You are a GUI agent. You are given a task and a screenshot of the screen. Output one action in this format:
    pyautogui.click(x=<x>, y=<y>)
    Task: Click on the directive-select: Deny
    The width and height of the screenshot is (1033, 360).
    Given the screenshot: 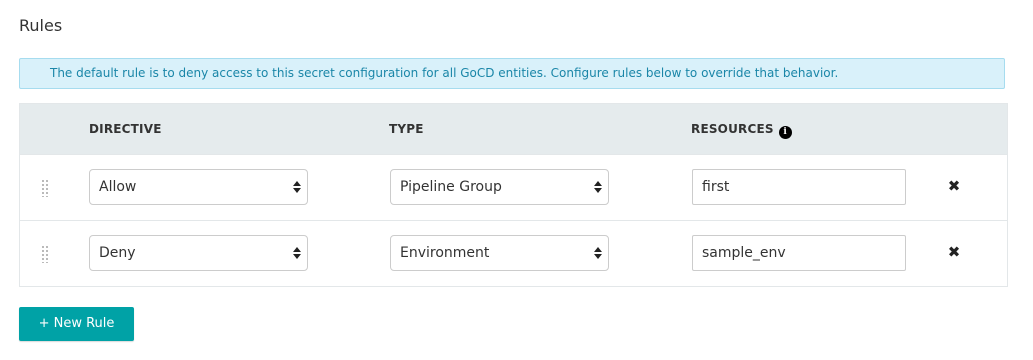 What is the action you would take?
    pyautogui.click(x=198, y=253)
    